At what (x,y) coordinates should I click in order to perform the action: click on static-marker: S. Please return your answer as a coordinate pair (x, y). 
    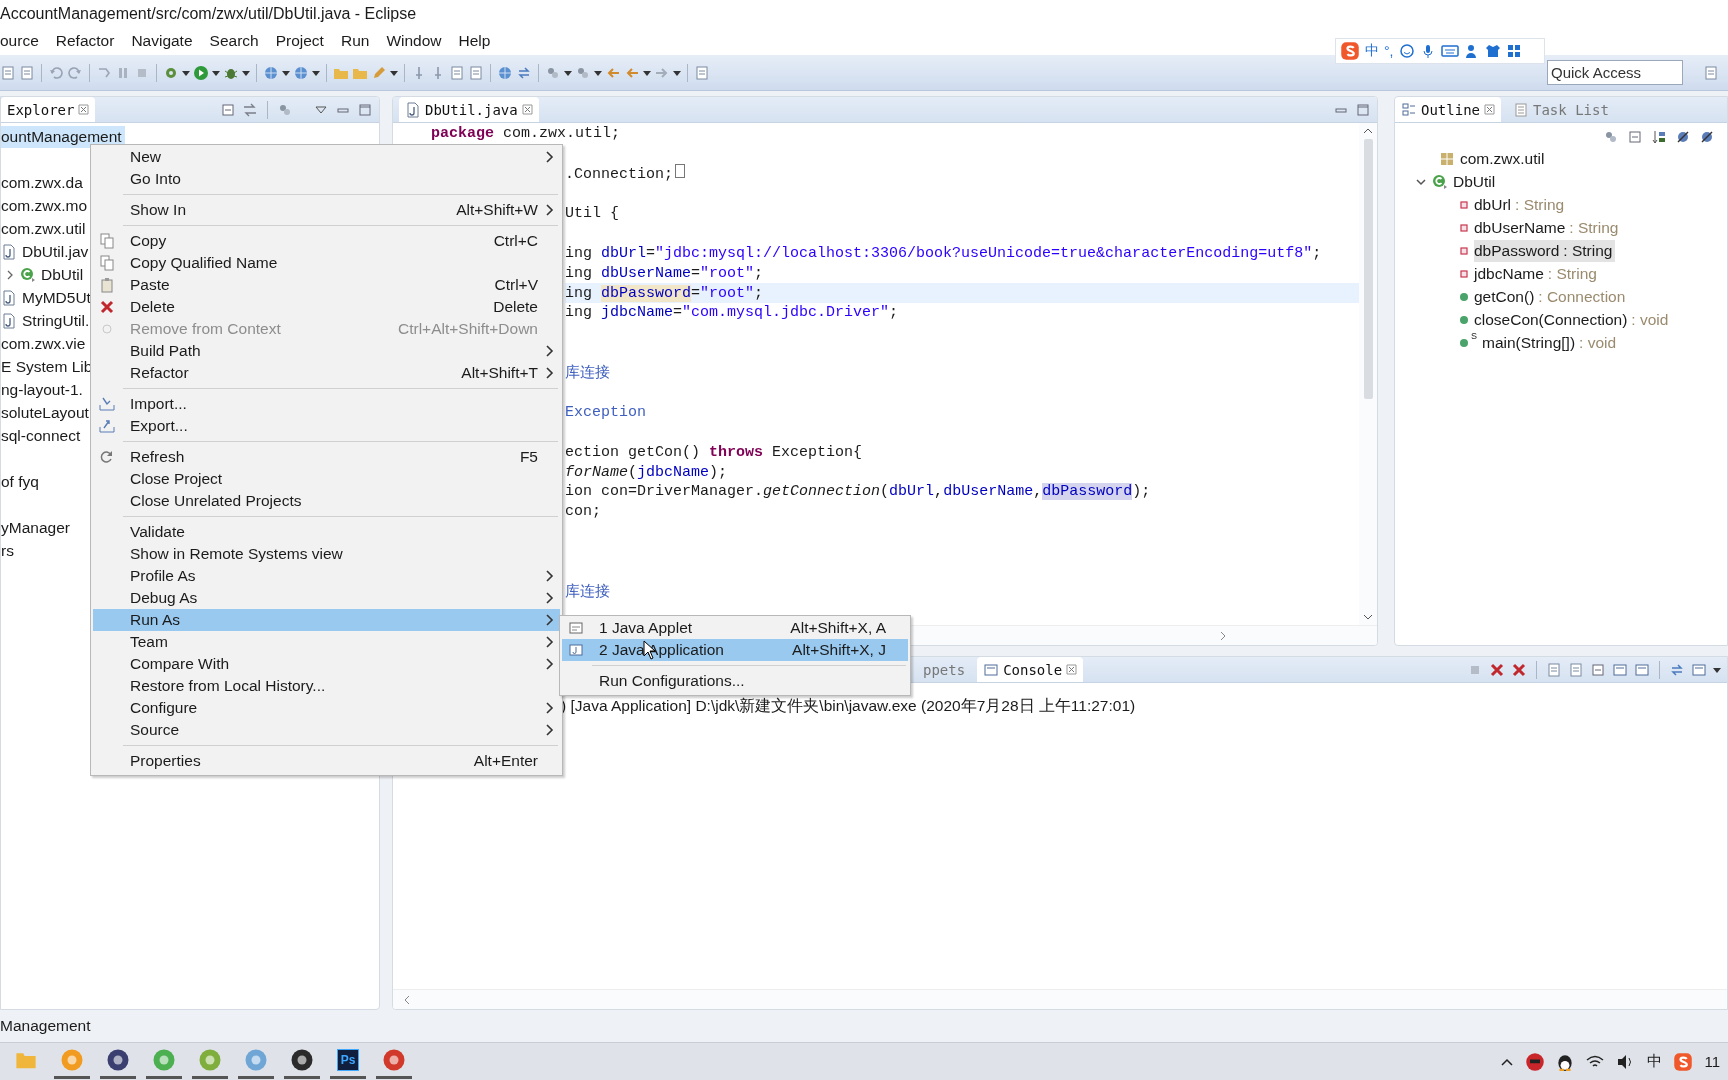
    Looking at the image, I should click on (1474, 336).